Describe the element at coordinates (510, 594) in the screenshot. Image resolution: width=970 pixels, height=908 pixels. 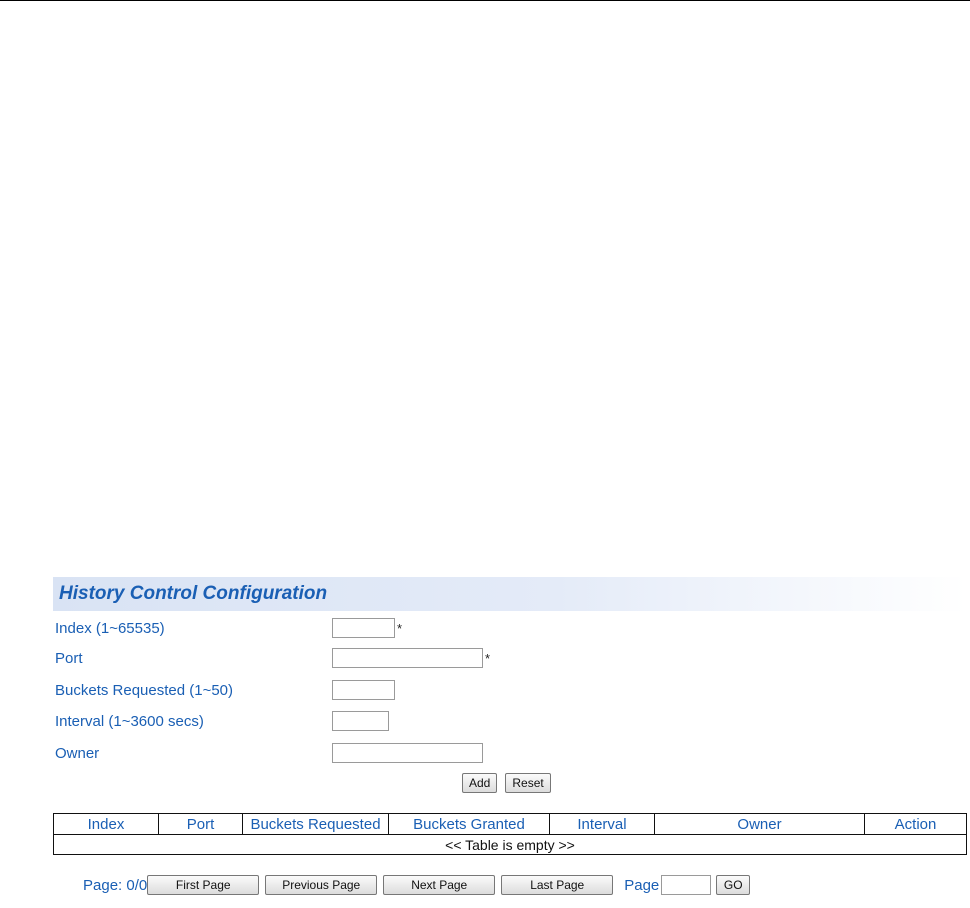
I see `panel-header: History Control Configuration` at that location.